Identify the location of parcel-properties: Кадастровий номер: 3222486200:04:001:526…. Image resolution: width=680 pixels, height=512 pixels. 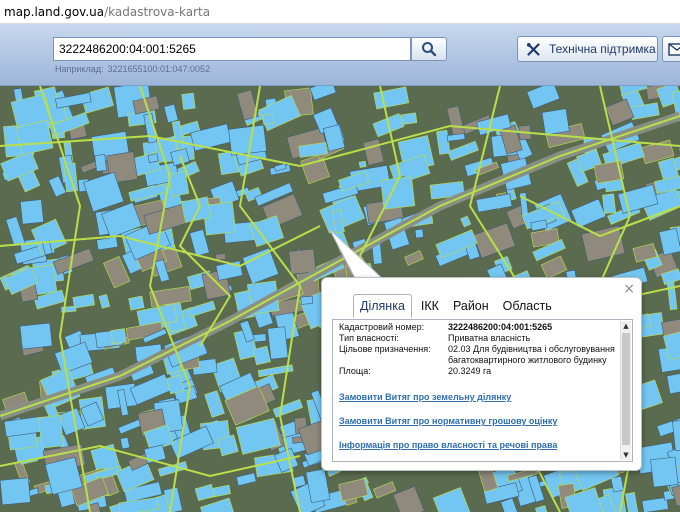
(477, 349).